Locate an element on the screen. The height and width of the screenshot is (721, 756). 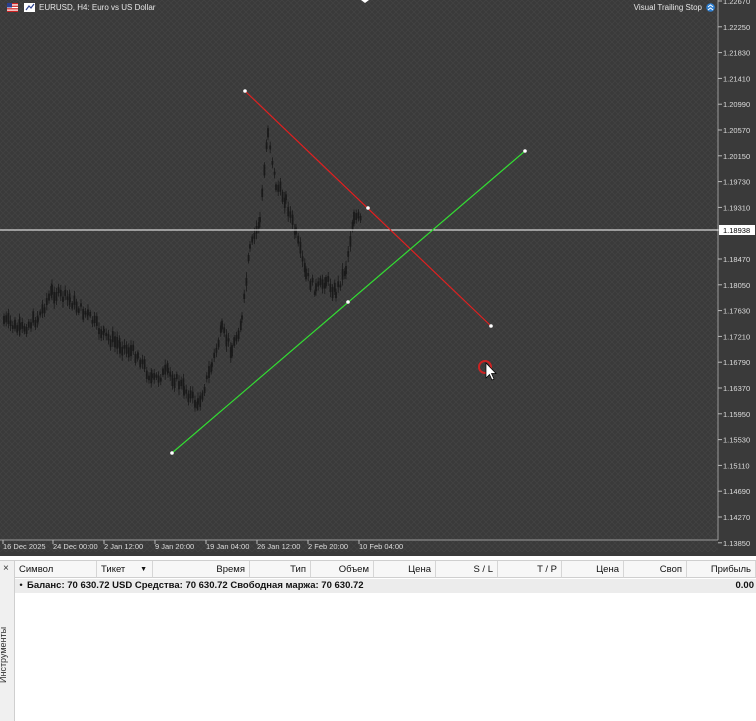
sort-arrow-icon: ▼ is located at coordinates (143, 569).